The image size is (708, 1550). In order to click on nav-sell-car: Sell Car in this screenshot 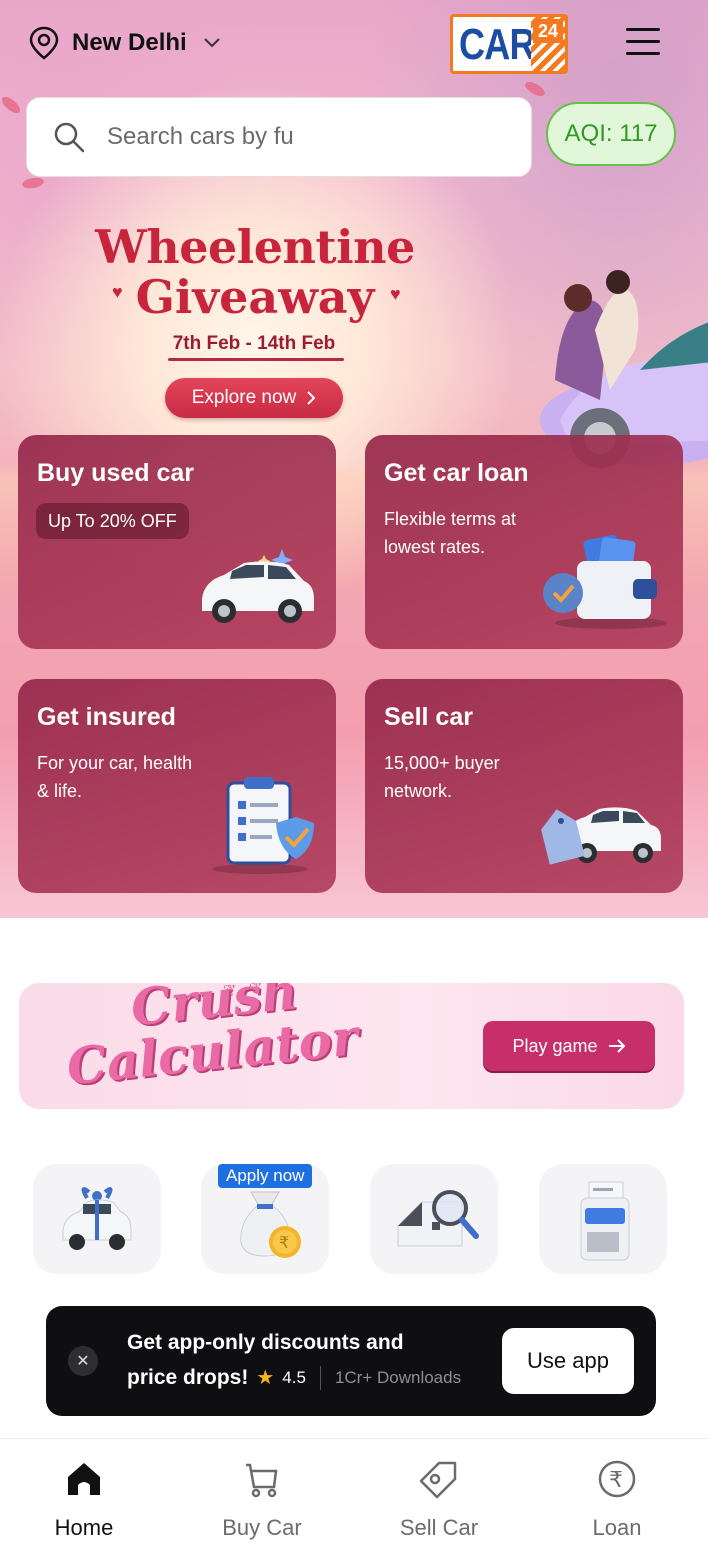, I will do `click(439, 1499)`.